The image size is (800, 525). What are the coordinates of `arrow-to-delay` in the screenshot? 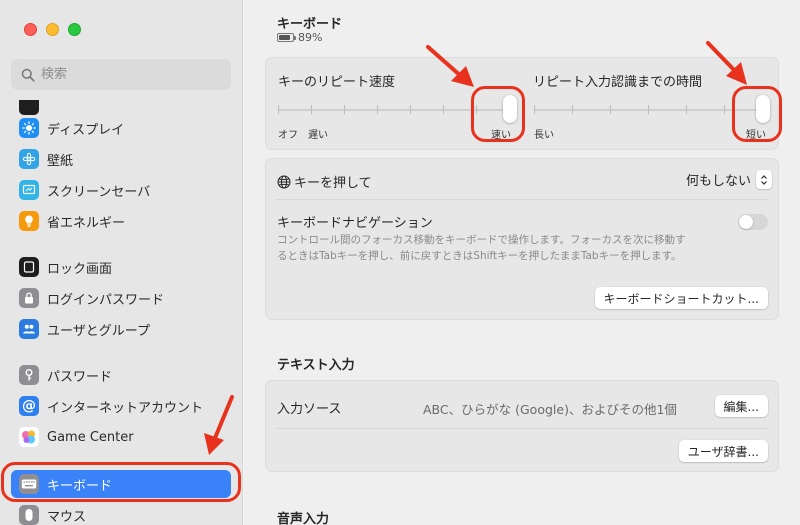 It's located at (726, 63).